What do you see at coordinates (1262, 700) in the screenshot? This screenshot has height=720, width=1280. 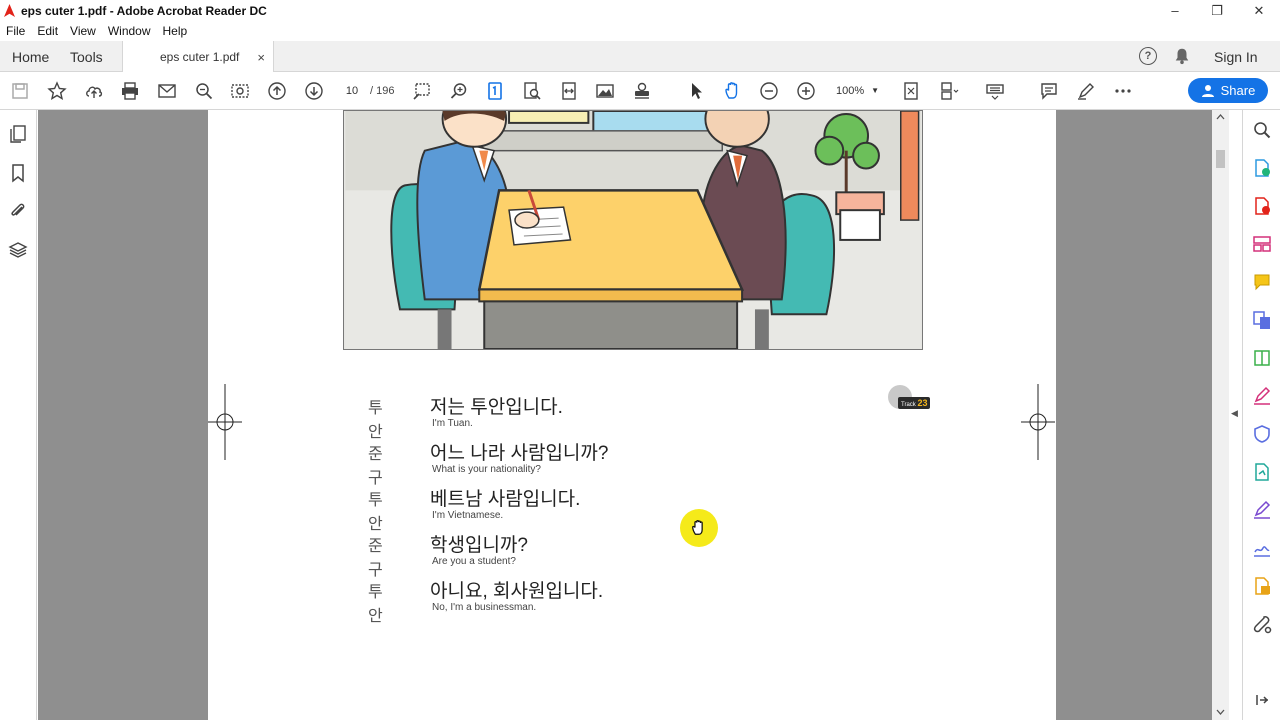 I see `collapse-panel-icon` at bounding box center [1262, 700].